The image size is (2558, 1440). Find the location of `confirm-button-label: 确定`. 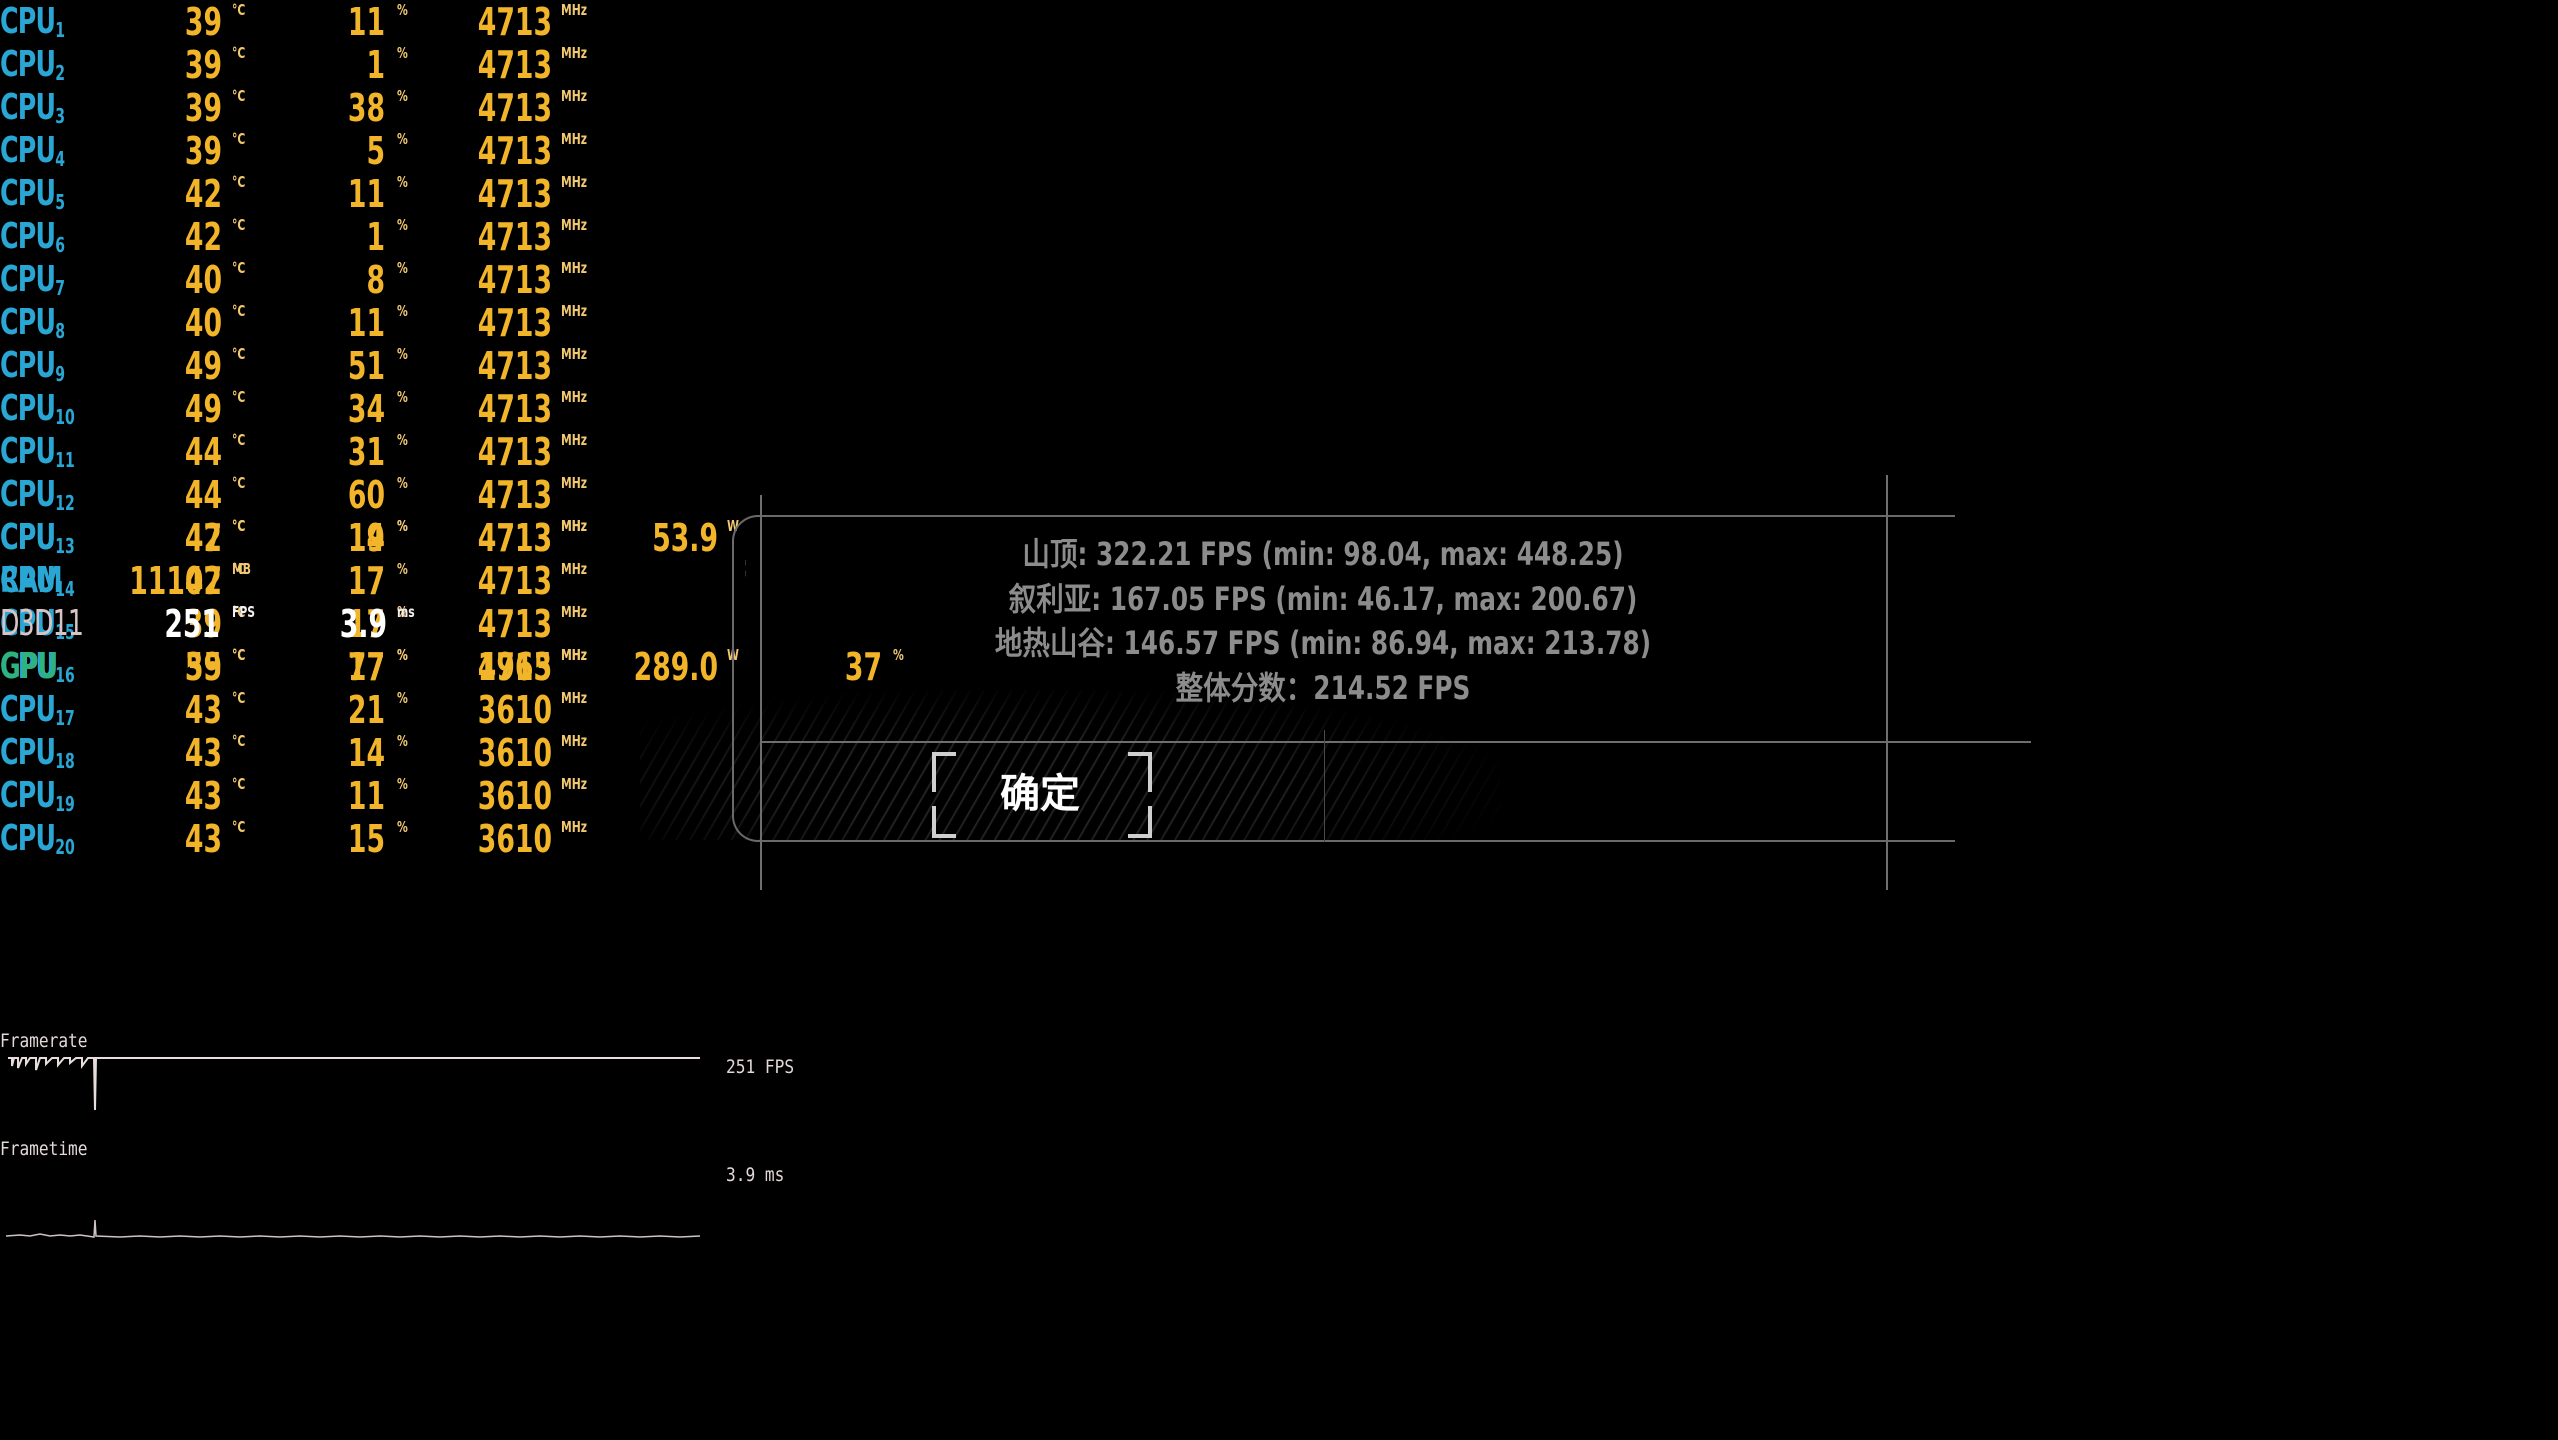

confirm-button-label: 确定 is located at coordinates (1040, 794).